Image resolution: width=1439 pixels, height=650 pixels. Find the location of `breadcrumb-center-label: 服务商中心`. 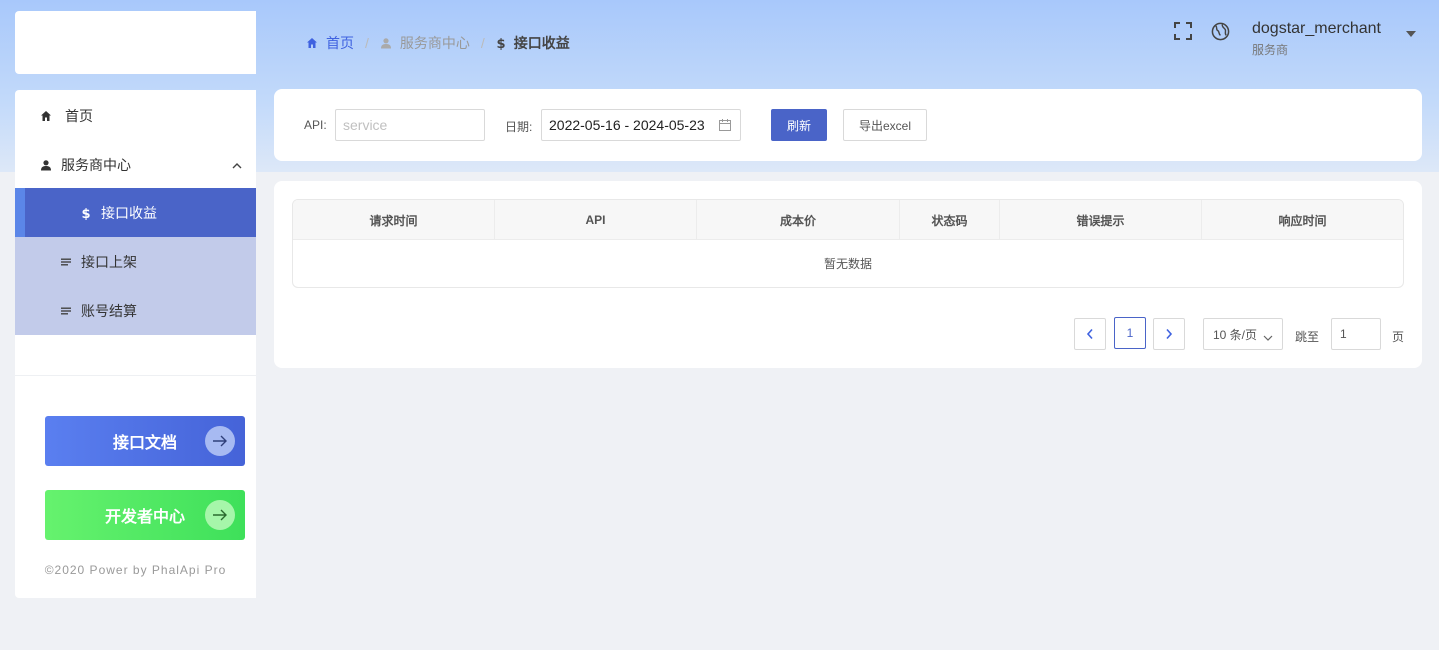

breadcrumb-center-label: 服务商中心 is located at coordinates (434, 43).